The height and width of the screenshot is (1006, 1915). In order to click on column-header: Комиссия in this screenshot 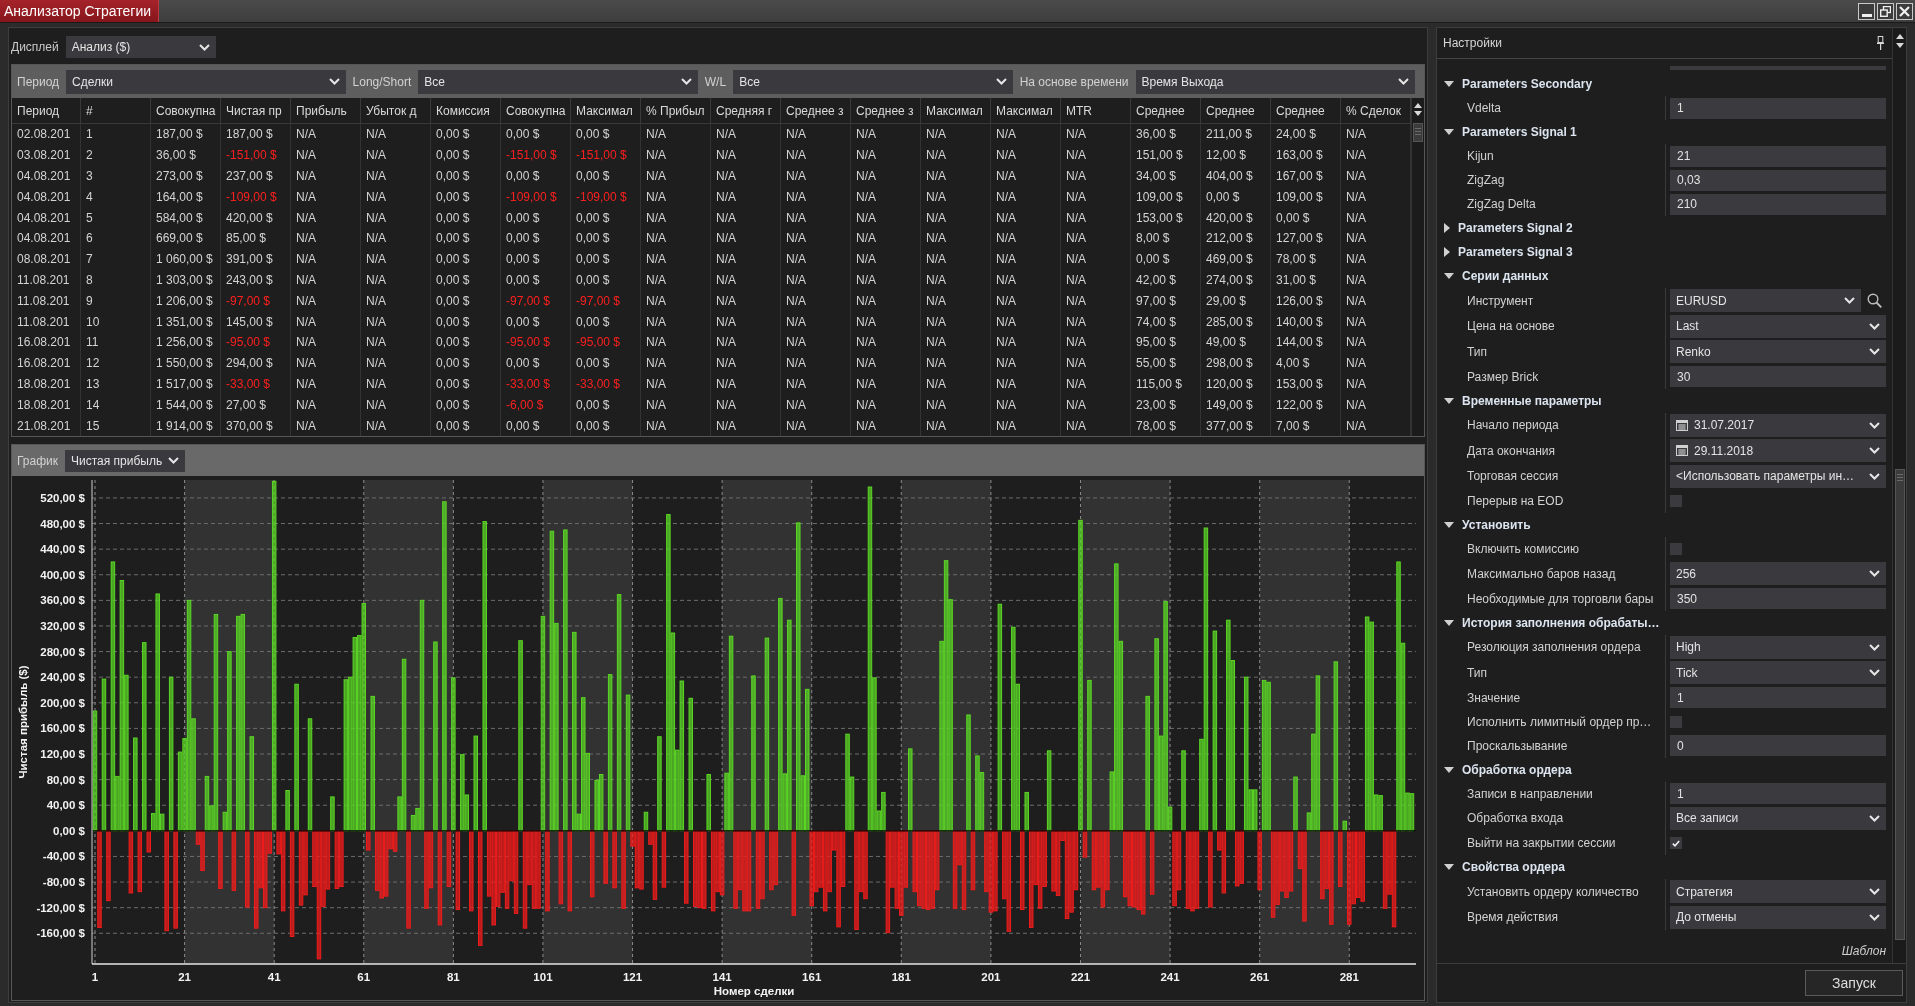, I will do `click(466, 110)`.